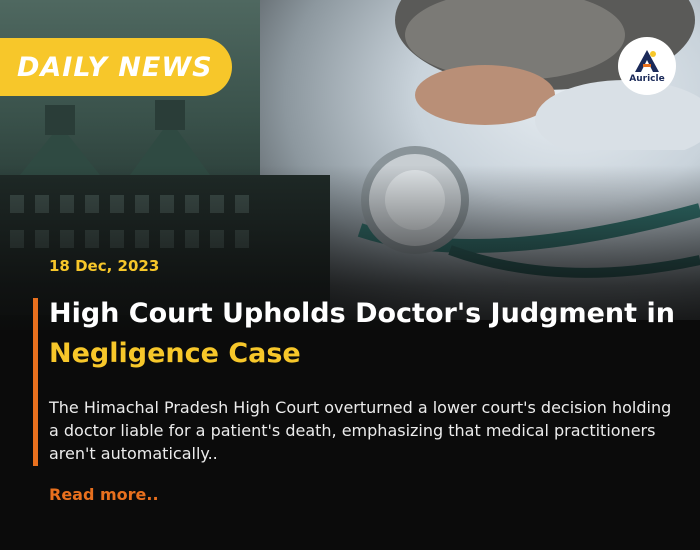  I want to click on read-more-link: Read more.., so click(104, 494).